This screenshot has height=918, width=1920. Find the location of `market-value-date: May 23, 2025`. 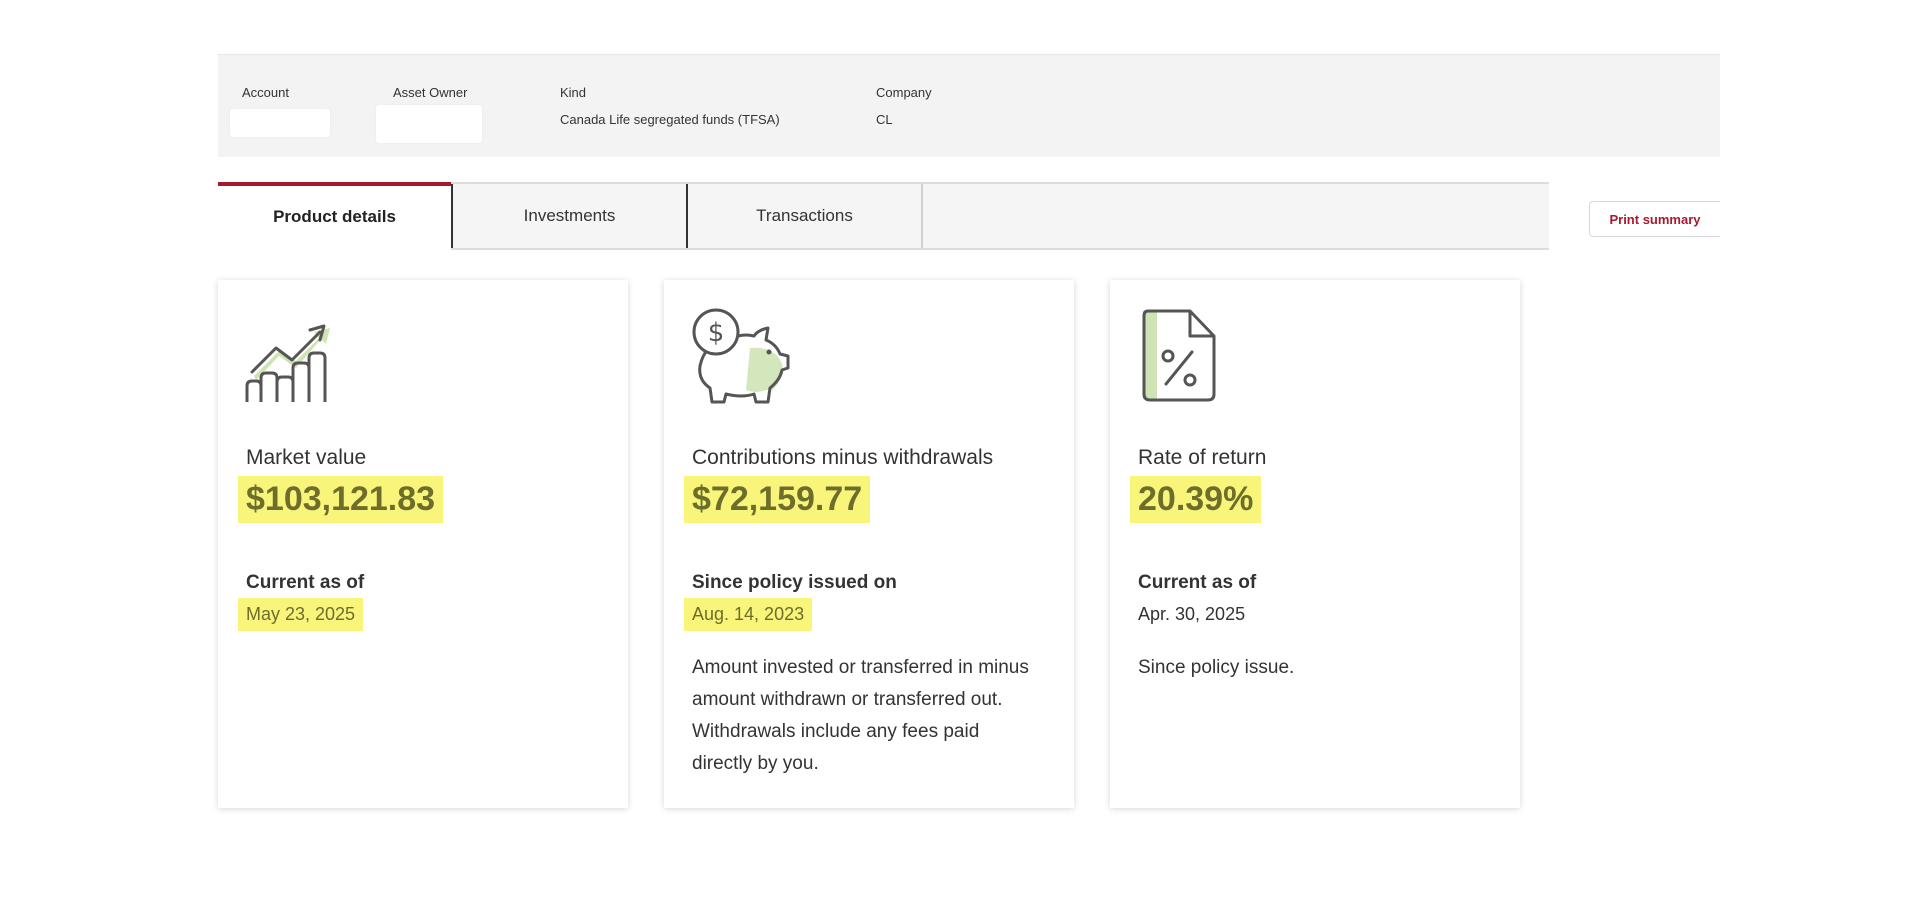

market-value-date: May 23, 2025 is located at coordinates (301, 614).